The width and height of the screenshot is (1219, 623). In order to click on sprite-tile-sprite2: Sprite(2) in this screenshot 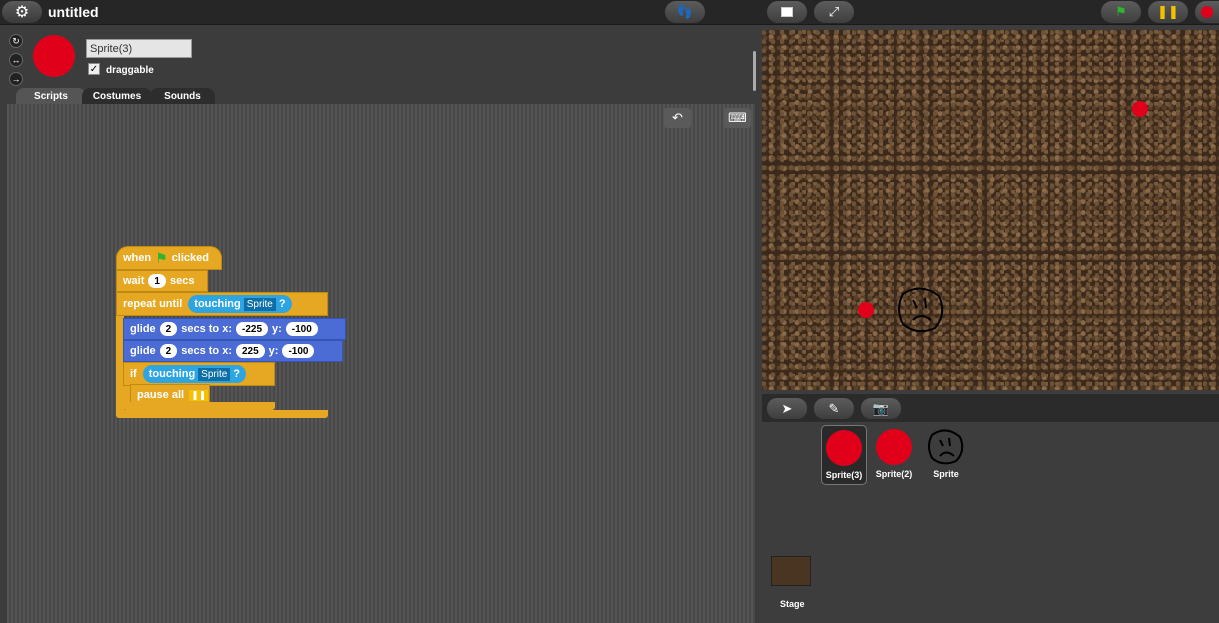, I will do `click(894, 452)`.